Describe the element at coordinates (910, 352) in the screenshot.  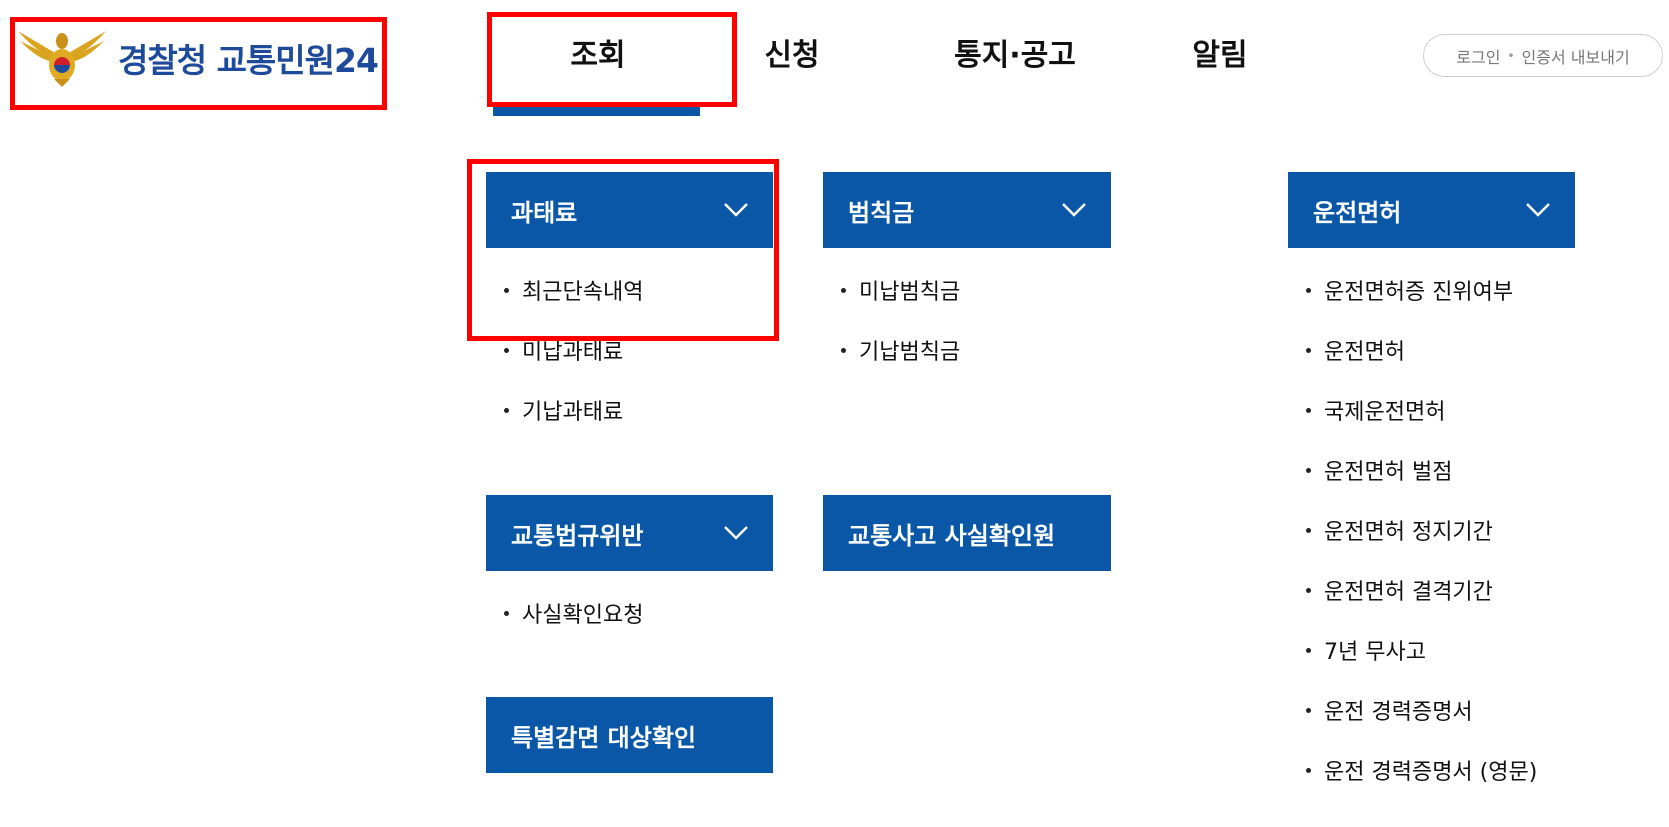
I see `menu-item-label: 기납범칙금` at that location.